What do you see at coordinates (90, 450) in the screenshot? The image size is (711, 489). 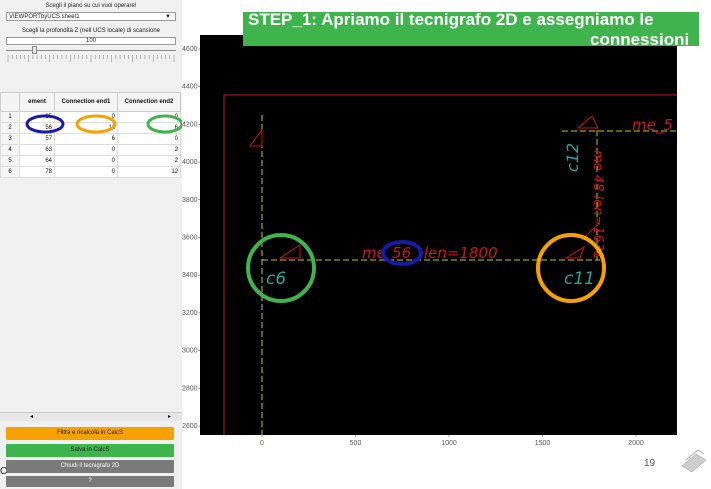 I see `save-button: Salva in CalcS` at bounding box center [90, 450].